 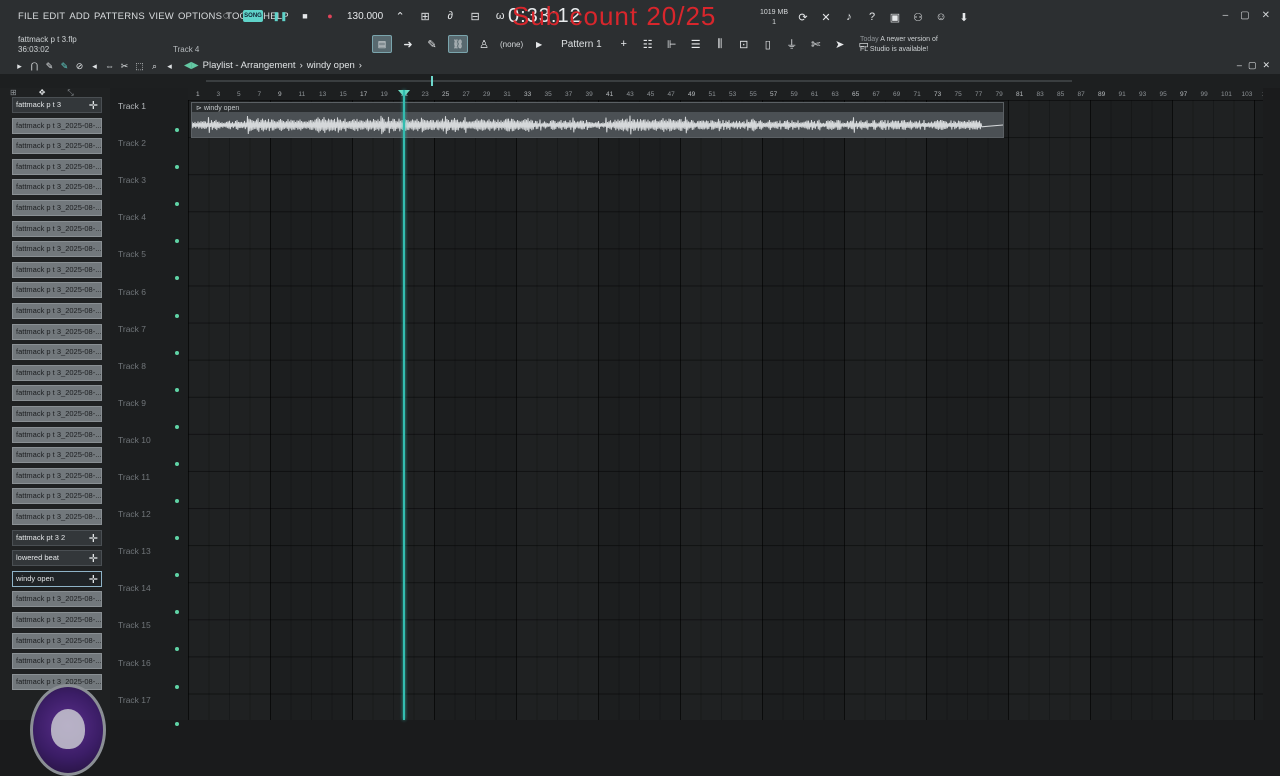 I want to click on vertical-scrollbar, so click(x=1271, y=410).